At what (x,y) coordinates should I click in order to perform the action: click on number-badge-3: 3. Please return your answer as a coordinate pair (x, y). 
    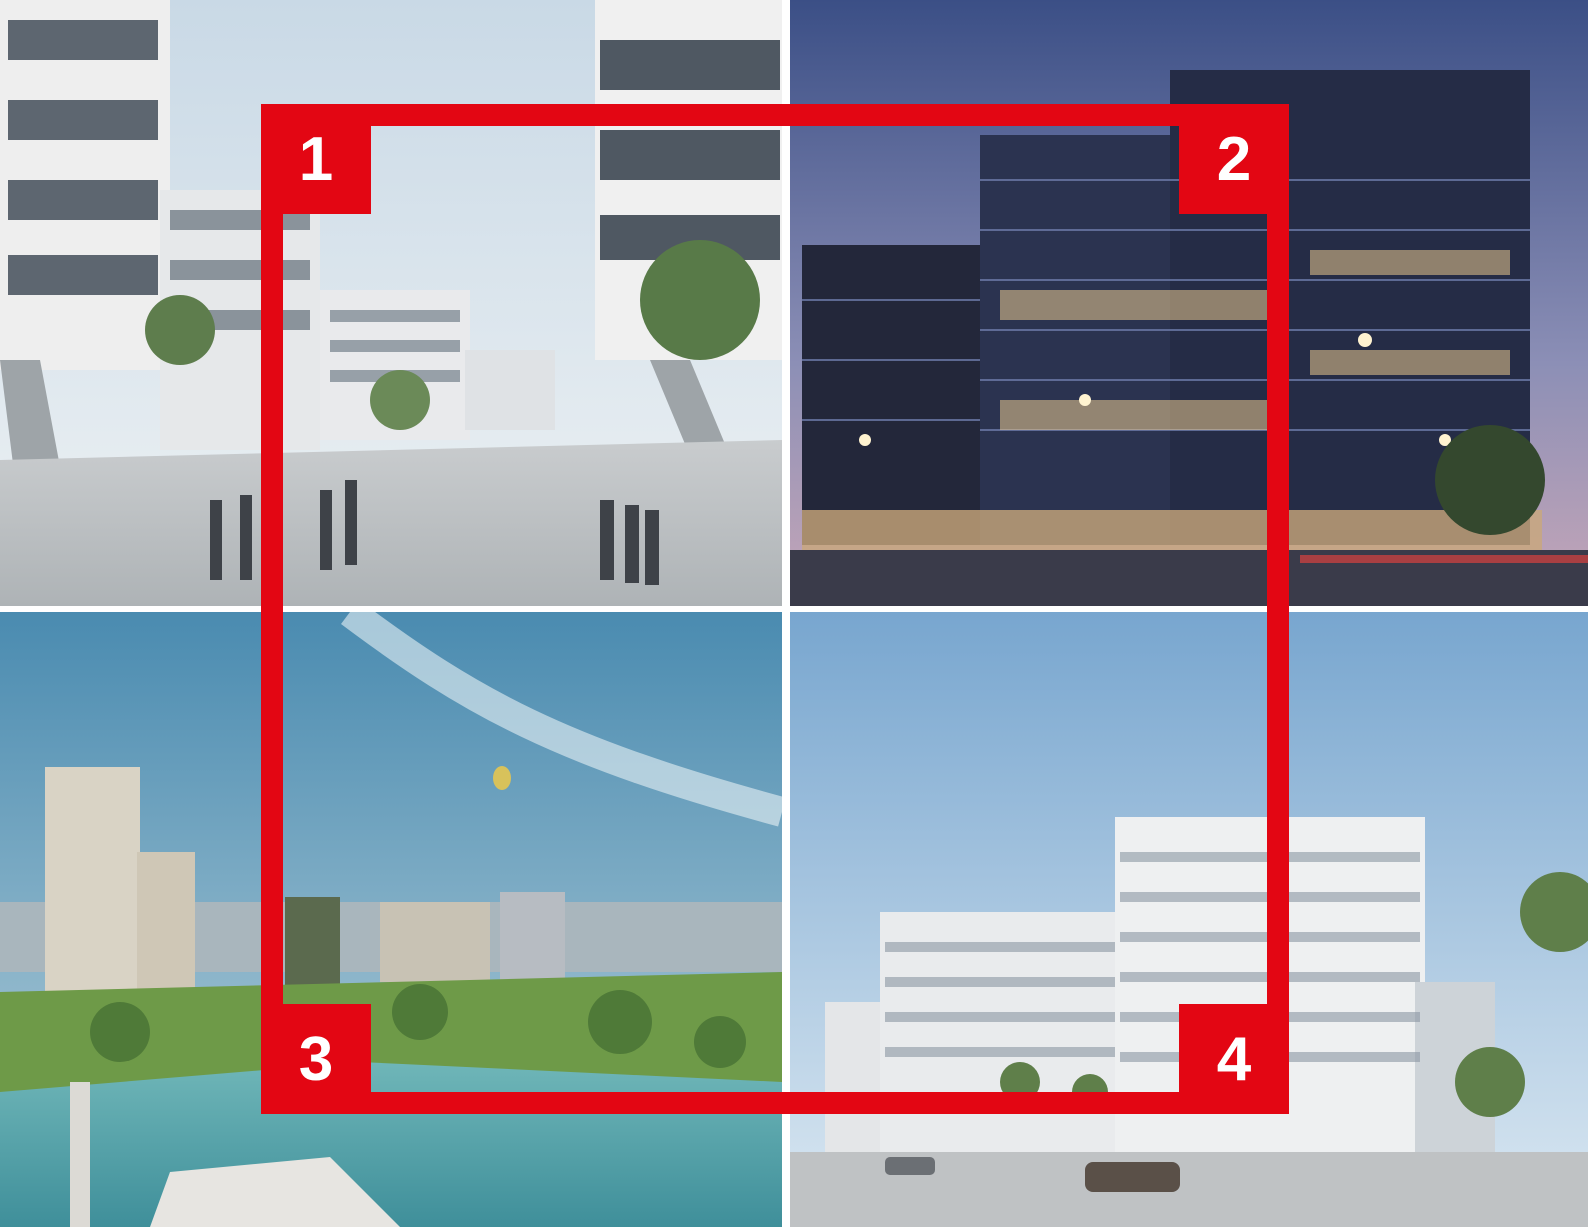
    Looking at the image, I should click on (316, 1059).